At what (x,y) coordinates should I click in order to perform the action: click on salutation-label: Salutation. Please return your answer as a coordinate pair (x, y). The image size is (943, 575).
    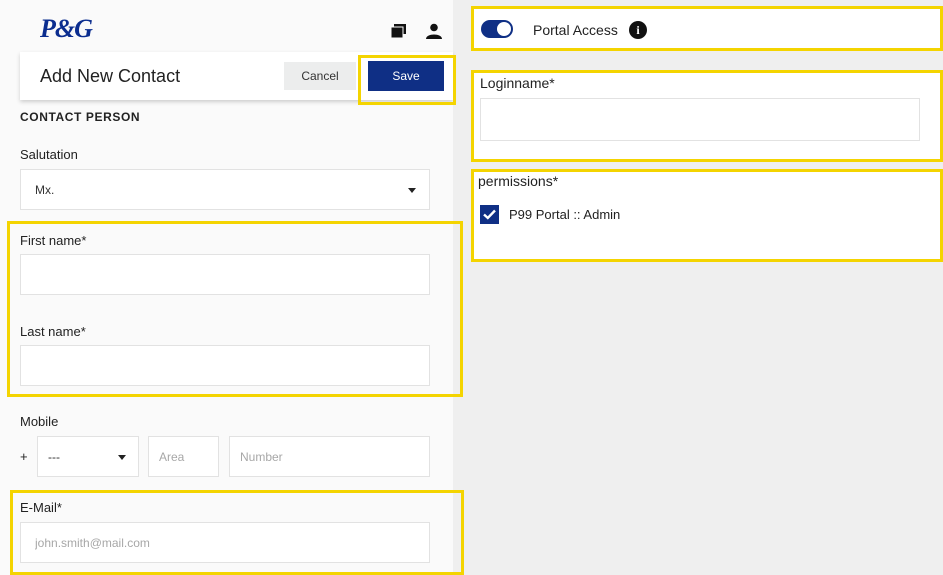
    Looking at the image, I should click on (49, 154).